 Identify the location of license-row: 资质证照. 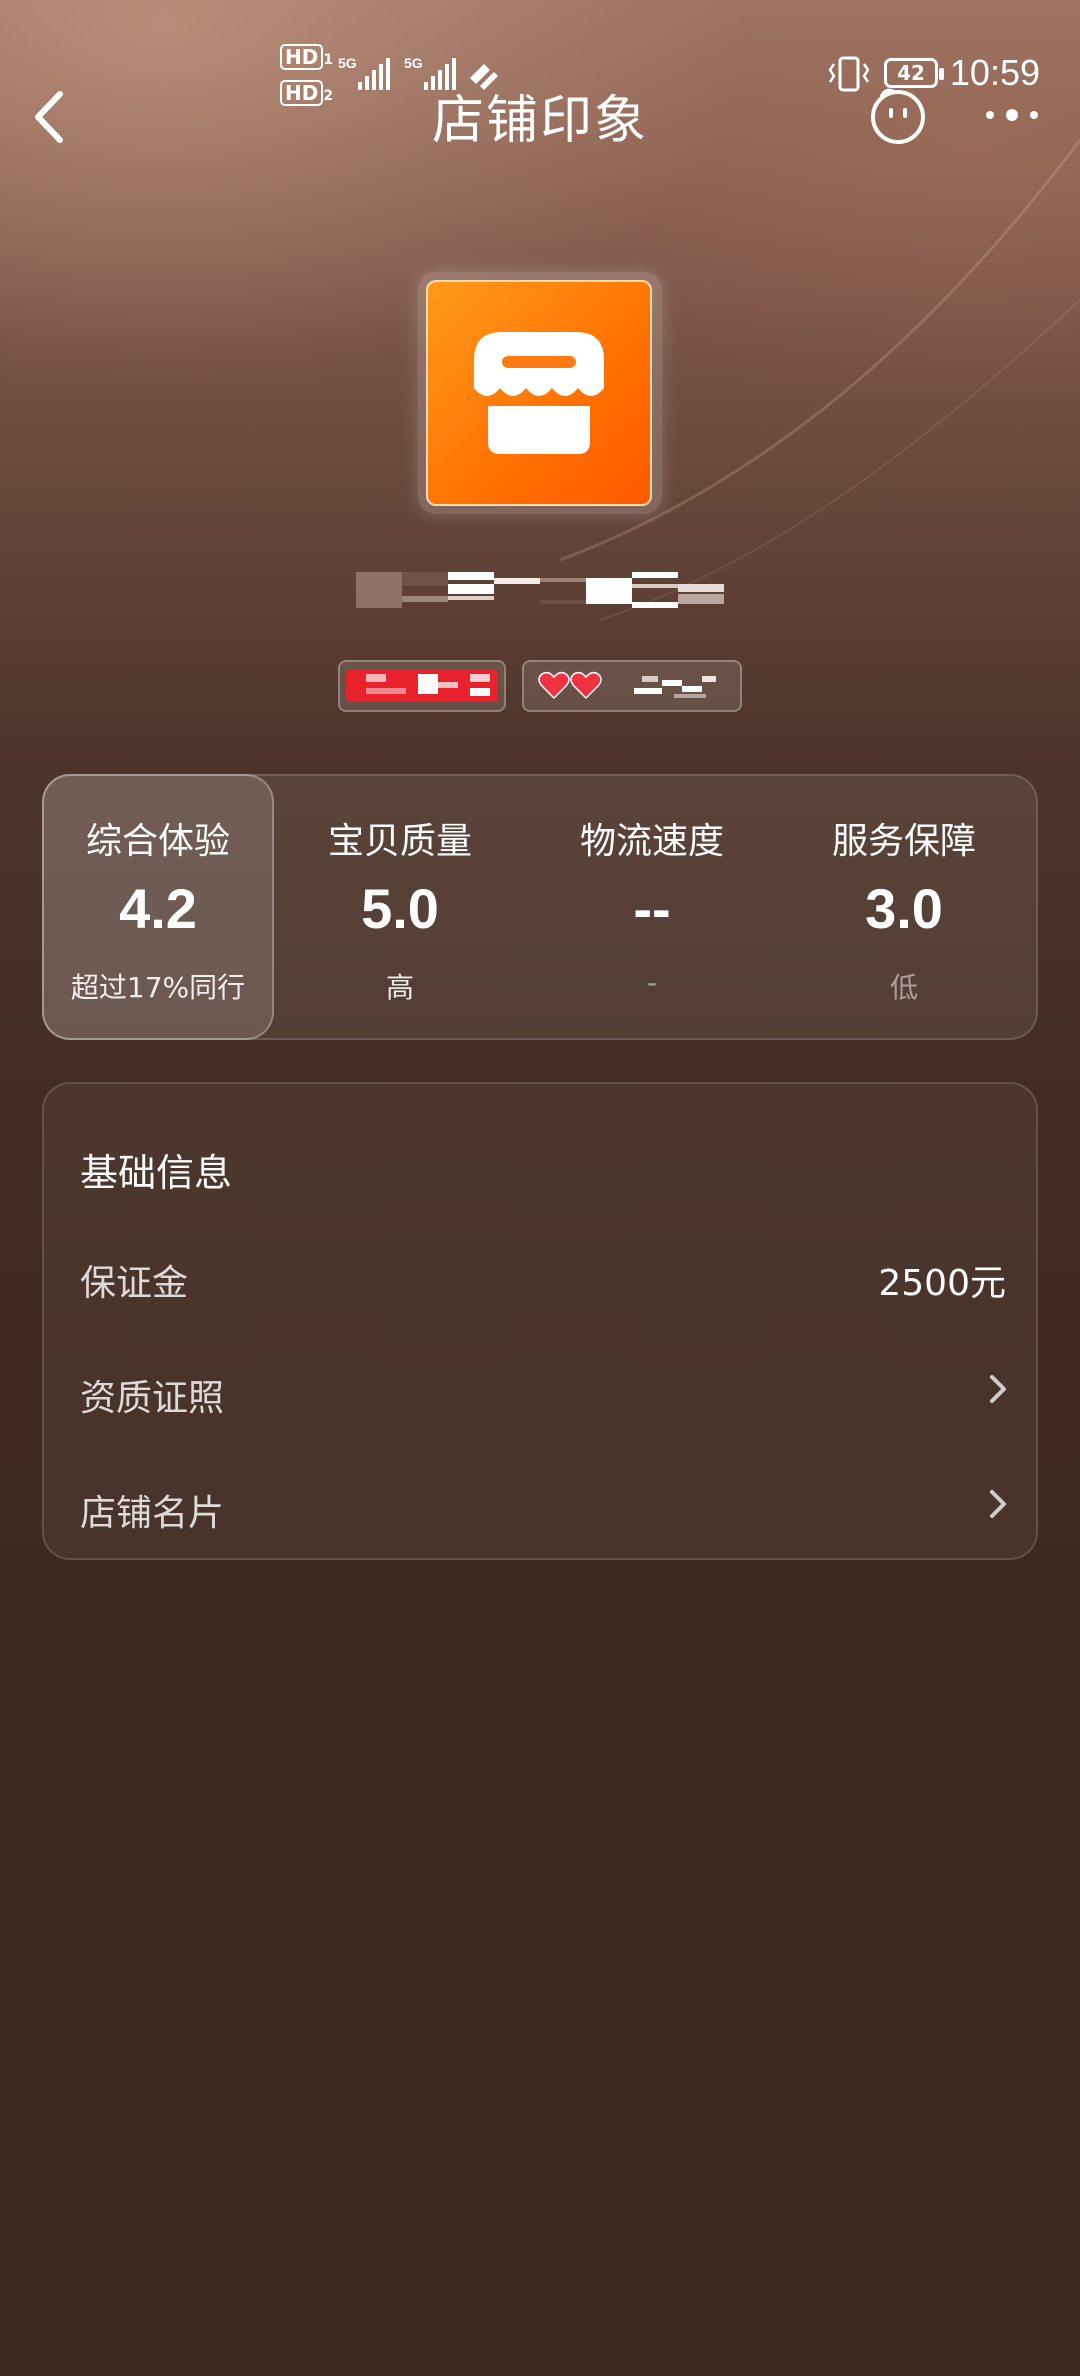
(542, 1389).